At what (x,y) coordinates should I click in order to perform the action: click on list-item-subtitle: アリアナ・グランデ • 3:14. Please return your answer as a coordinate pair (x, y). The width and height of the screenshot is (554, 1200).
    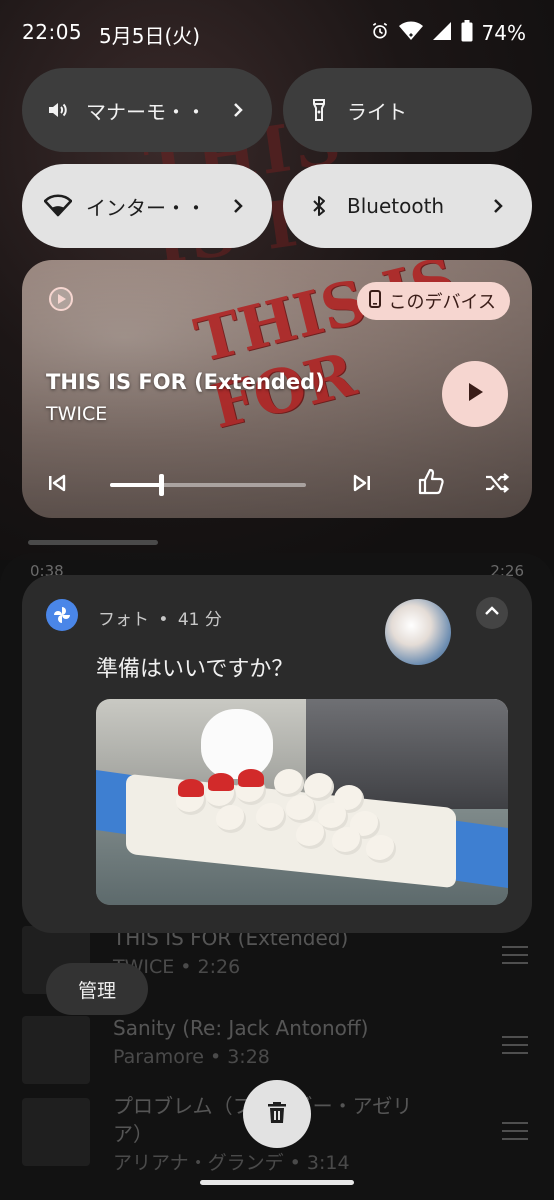
    Looking at the image, I should click on (231, 1163).